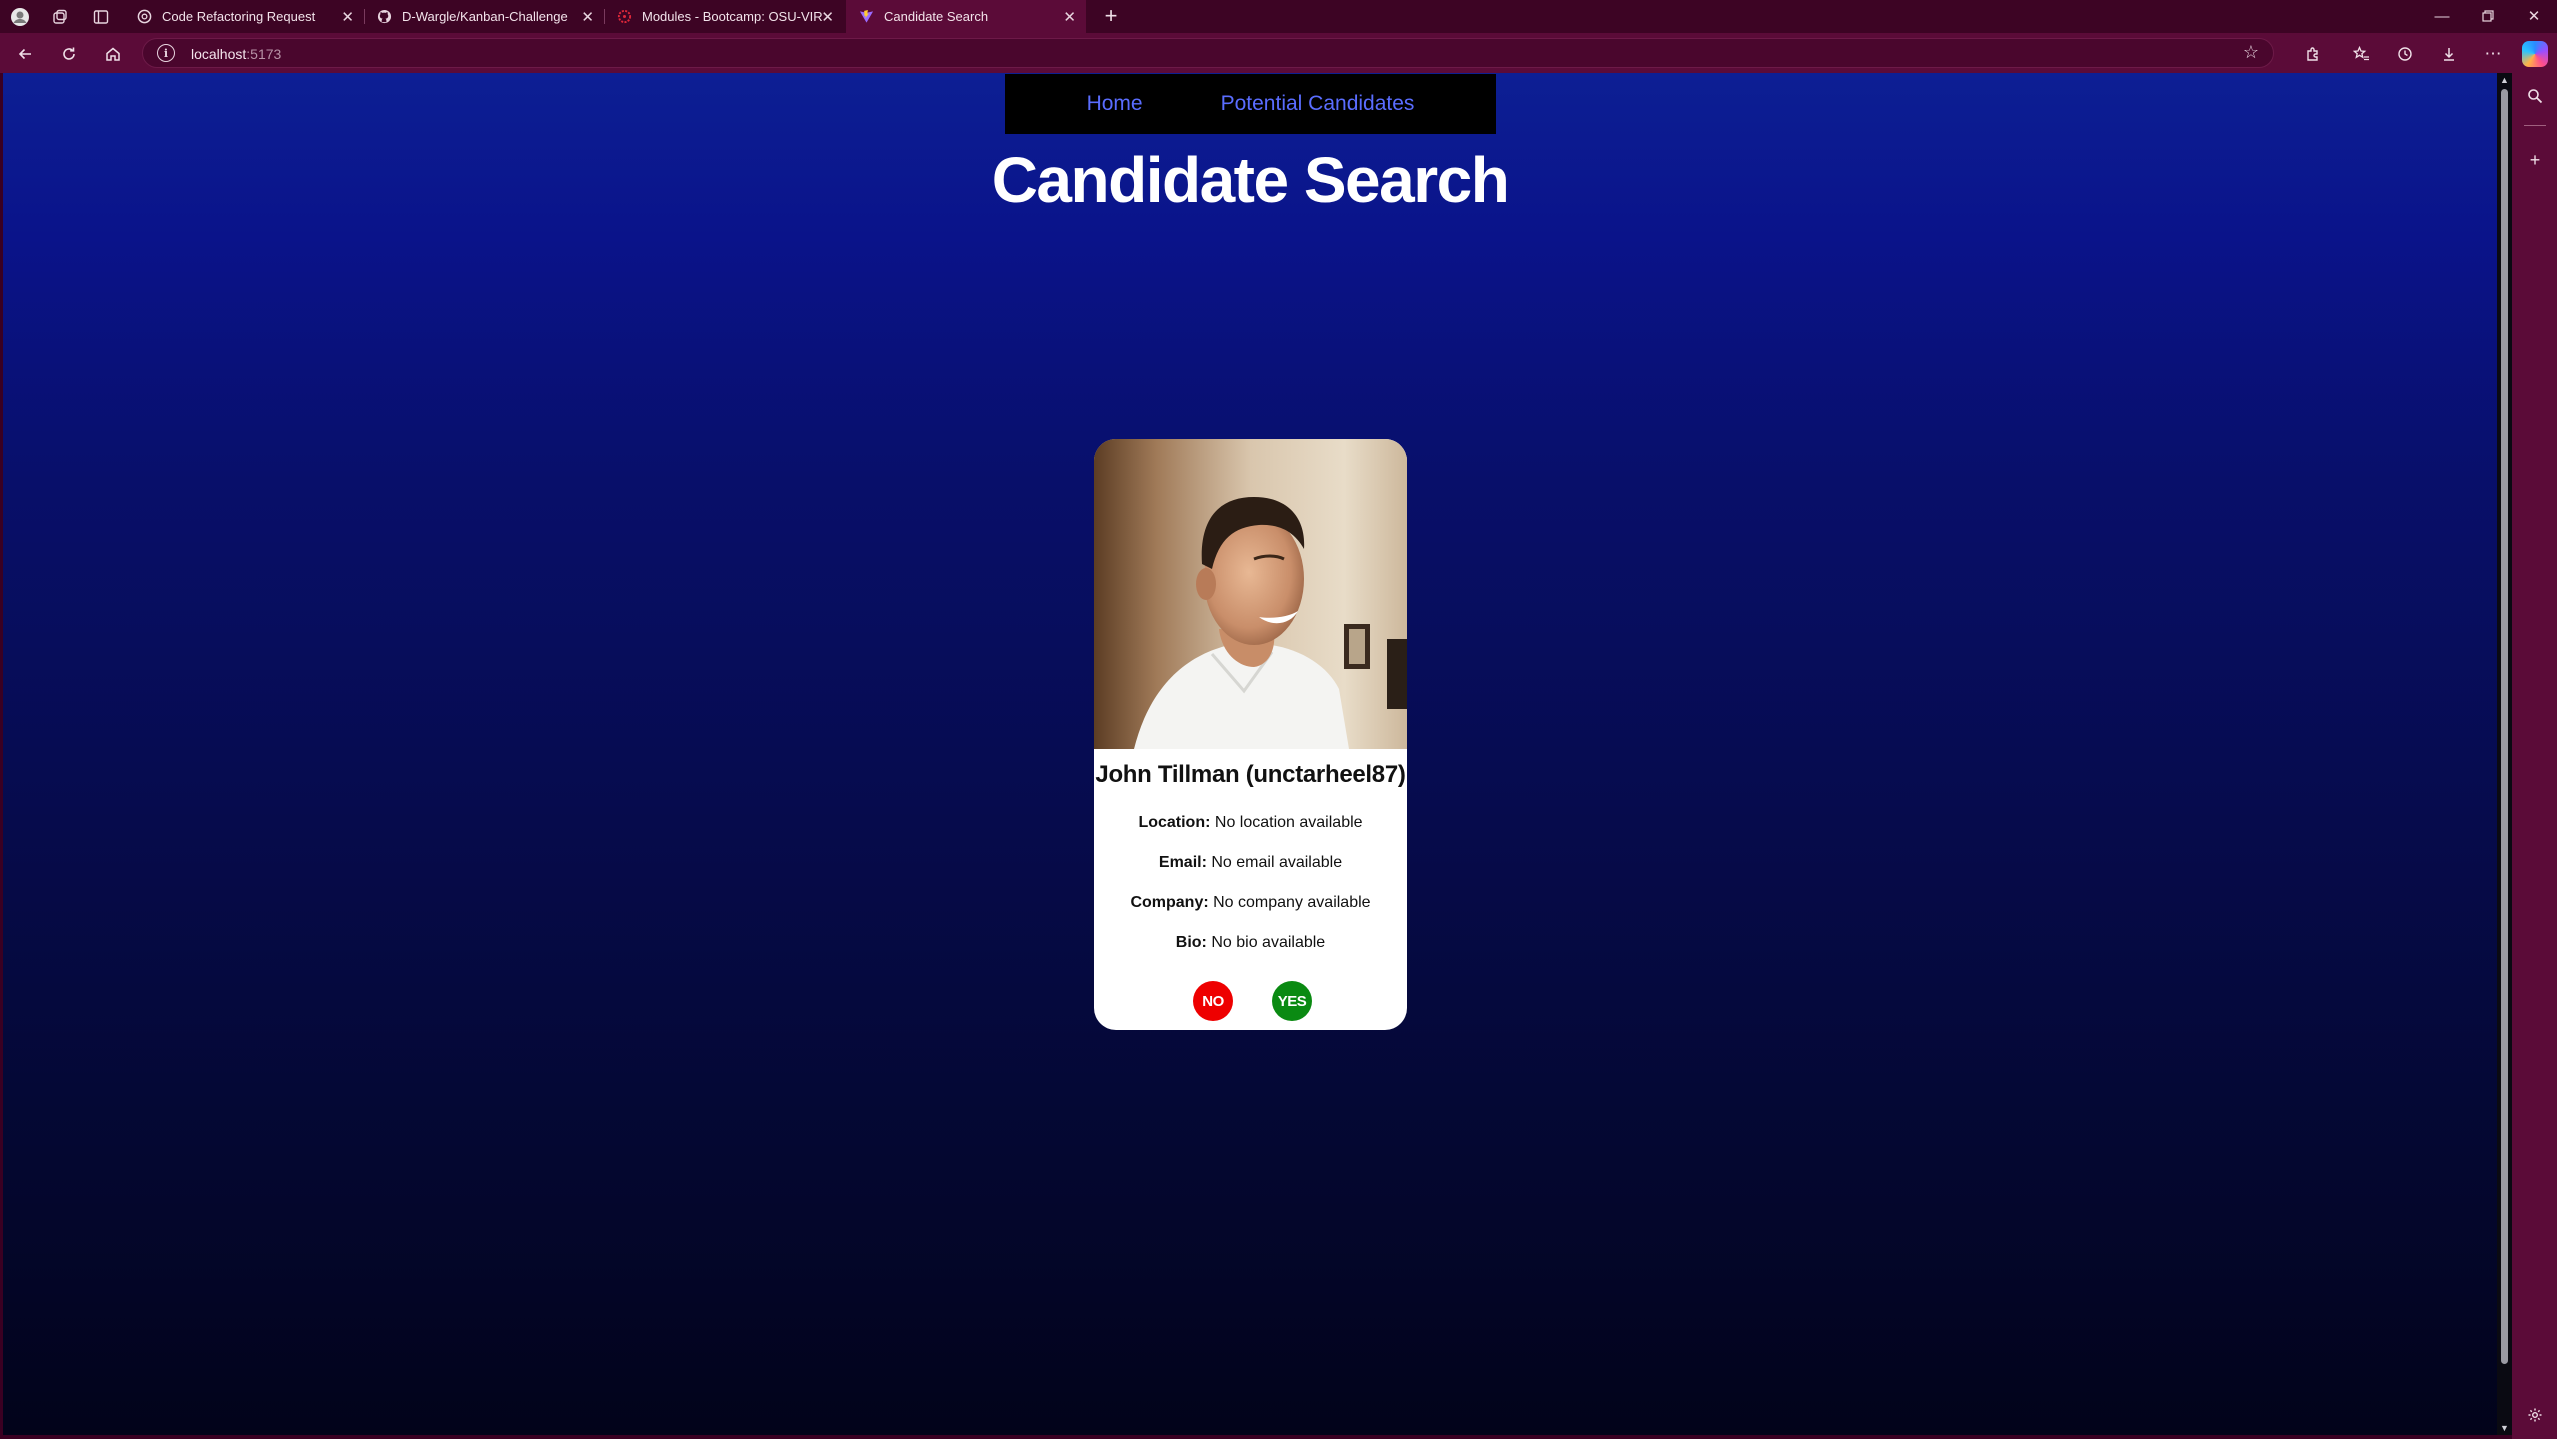 This screenshot has width=2557, height=1439. I want to click on canvas-icon, so click(624, 17).